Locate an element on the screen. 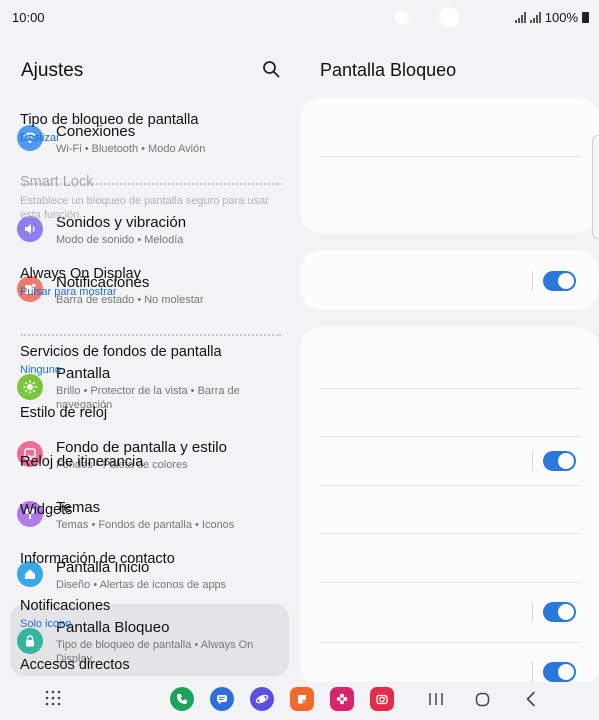  row-title: Reloj de itinerancia is located at coordinates (82, 462).